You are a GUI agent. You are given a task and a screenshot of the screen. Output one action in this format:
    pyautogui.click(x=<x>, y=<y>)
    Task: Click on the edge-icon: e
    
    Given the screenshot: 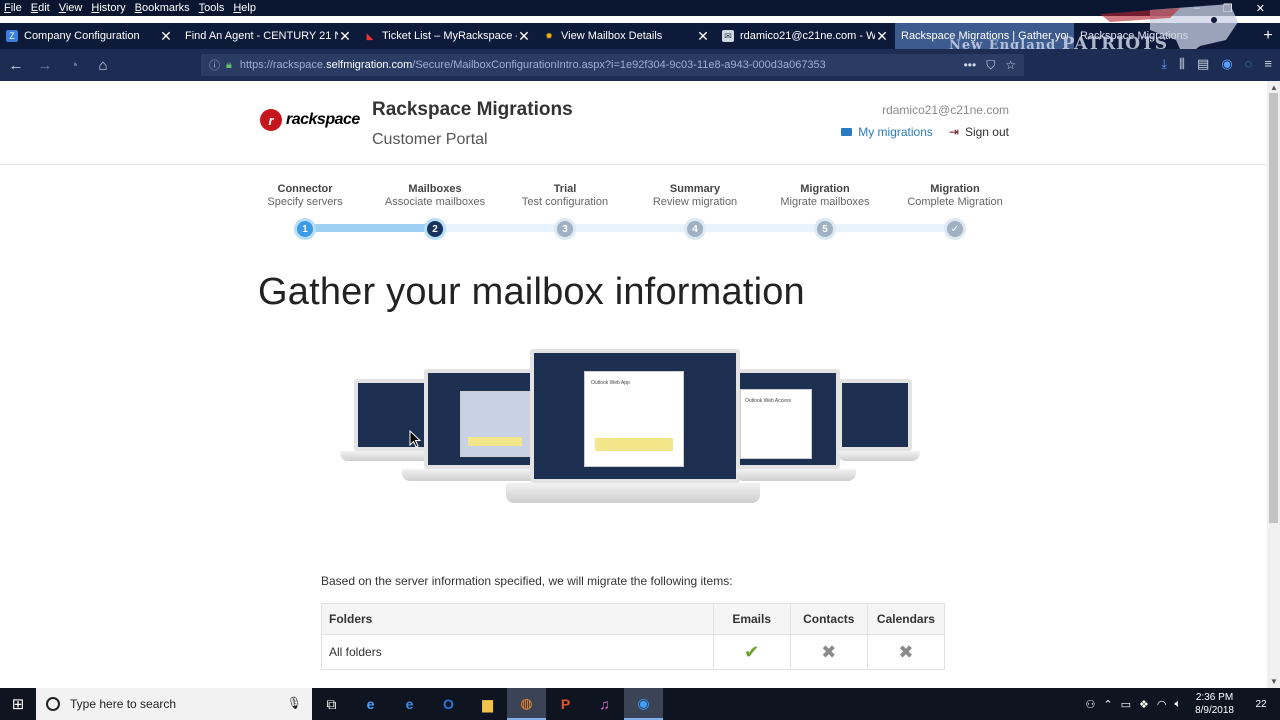 What is the action you would take?
    pyautogui.click(x=409, y=704)
    